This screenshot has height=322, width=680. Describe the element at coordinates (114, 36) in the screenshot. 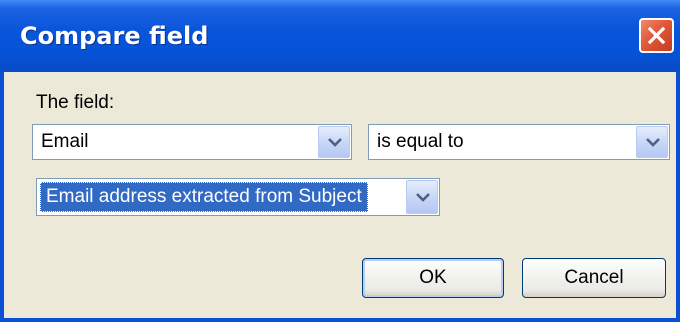

I see `dialog-title: Compare field` at that location.